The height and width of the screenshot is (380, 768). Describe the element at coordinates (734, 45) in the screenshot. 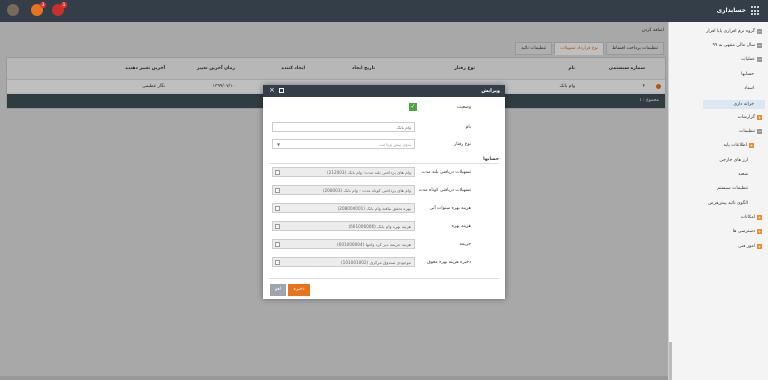

I see `sidebar-item-label: سال مالی منتهی به ۹۹` at that location.